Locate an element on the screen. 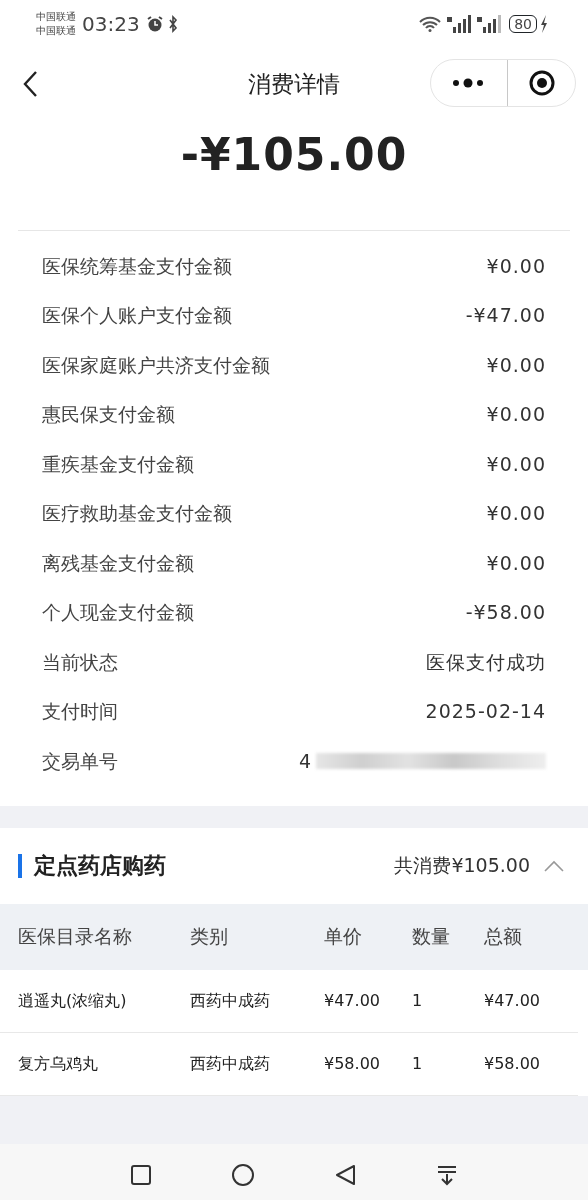  detail-label: 交易单号 is located at coordinates (80, 761).